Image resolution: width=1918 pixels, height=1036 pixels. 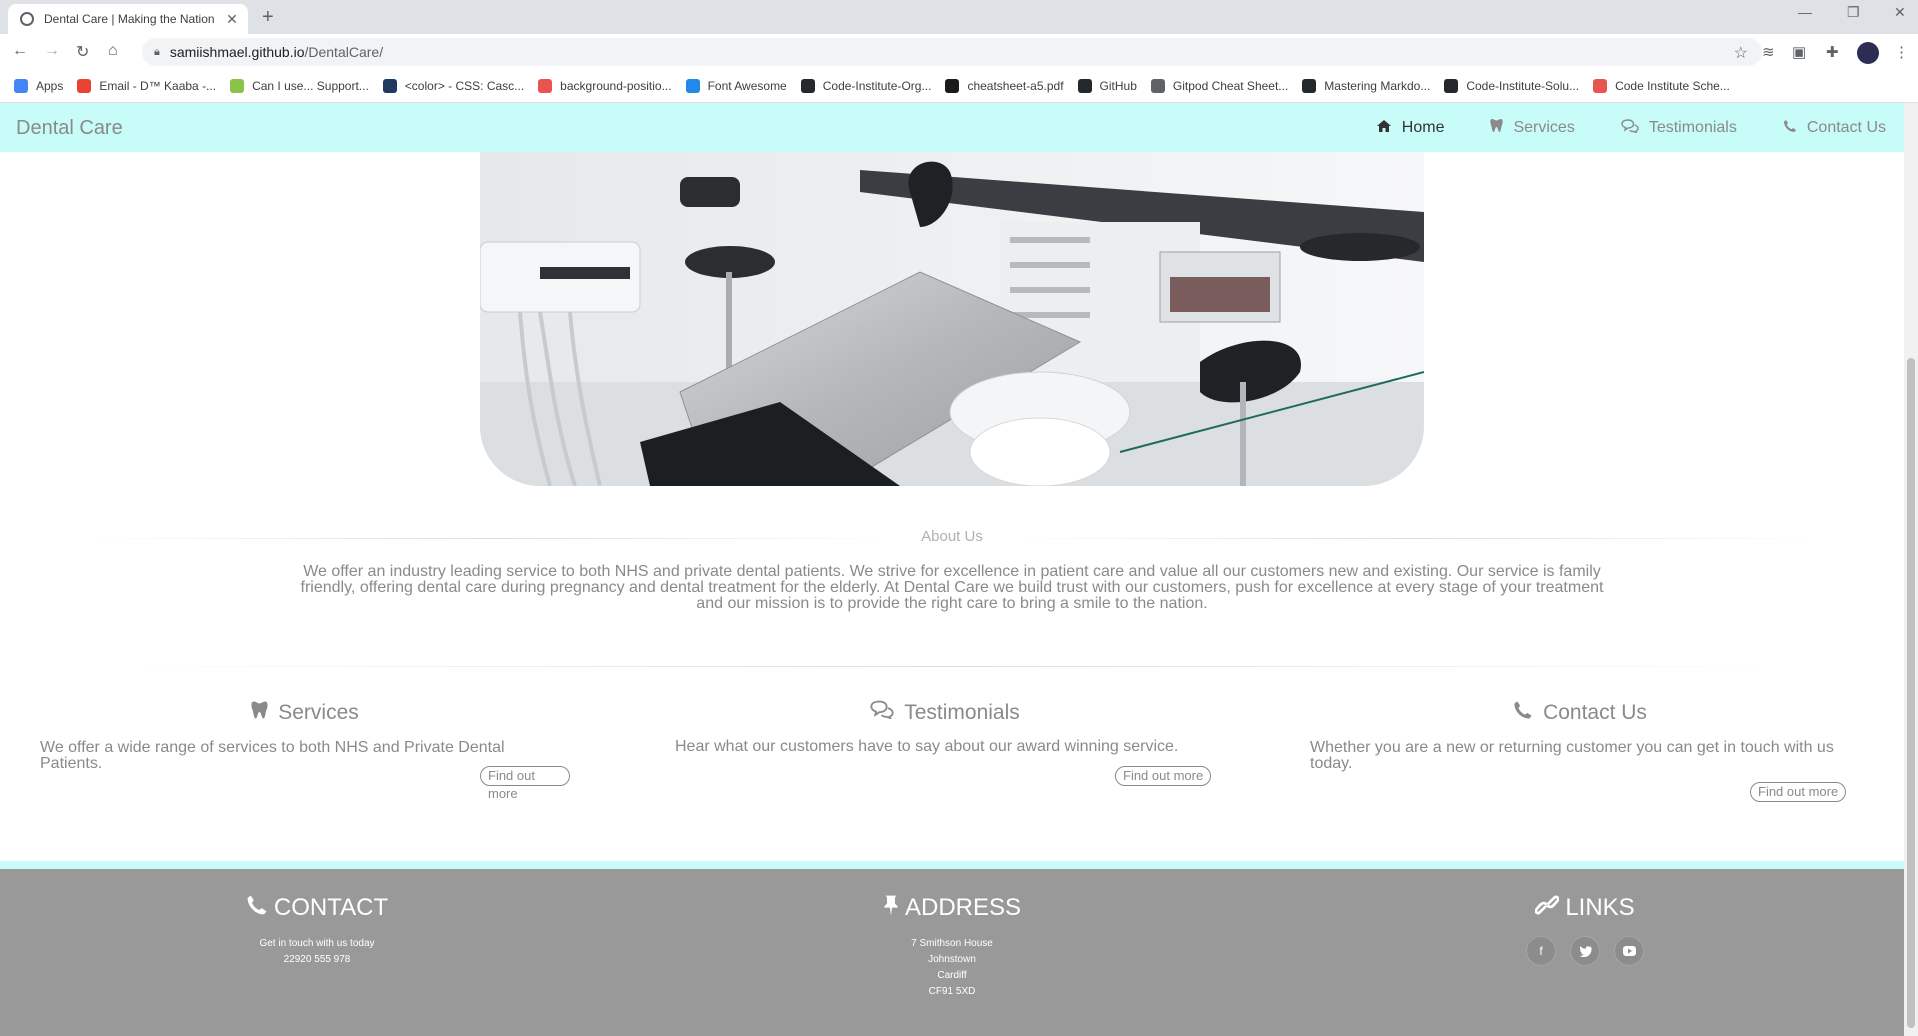 I want to click on menu-kebab-icon: ⋮, so click(x=1901, y=52).